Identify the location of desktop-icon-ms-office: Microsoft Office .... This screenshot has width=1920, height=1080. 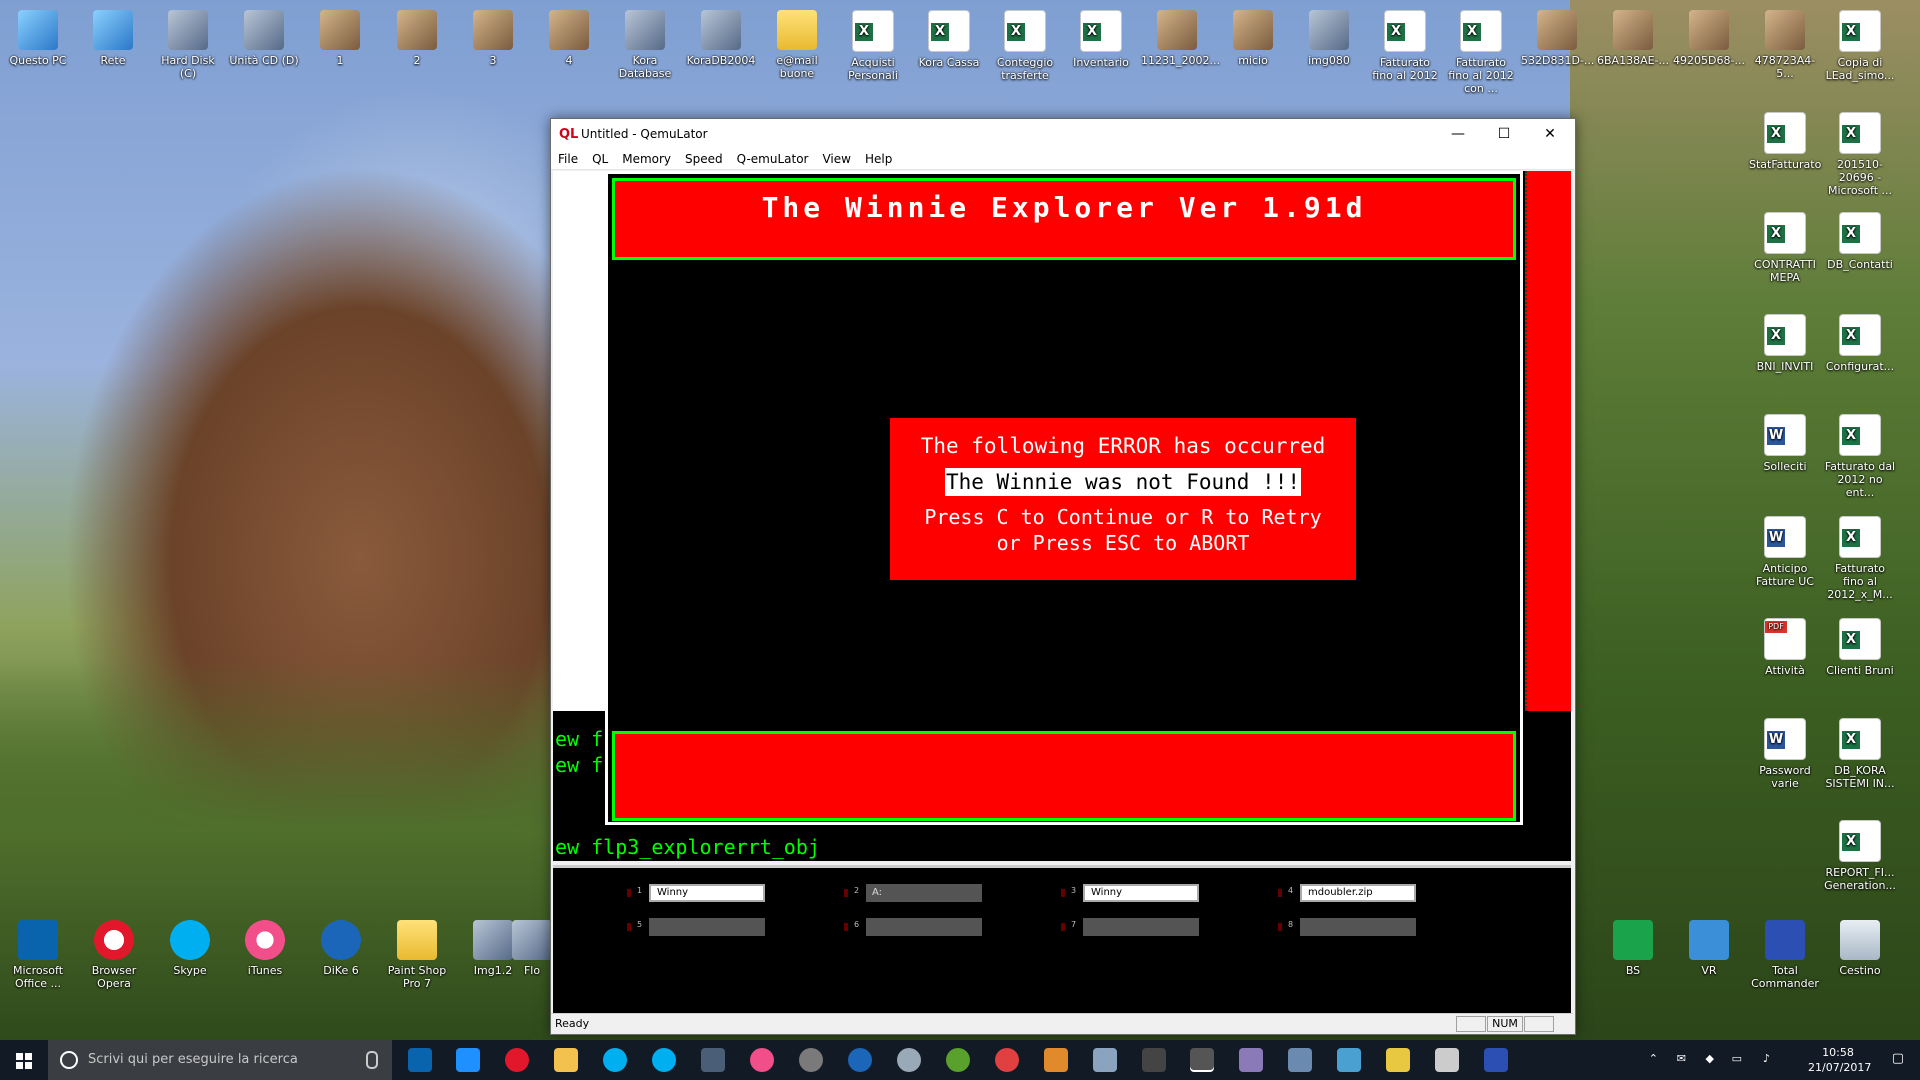
(38, 953).